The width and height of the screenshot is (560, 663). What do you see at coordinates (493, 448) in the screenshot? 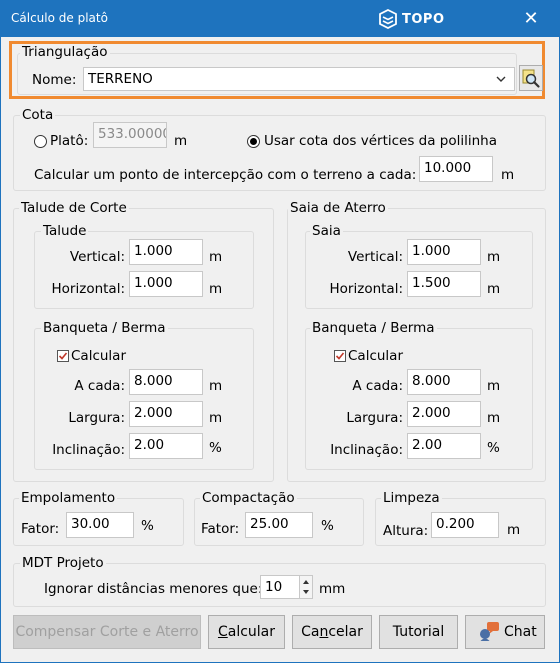
I see `aterro-inclinacao-unit: %` at bounding box center [493, 448].